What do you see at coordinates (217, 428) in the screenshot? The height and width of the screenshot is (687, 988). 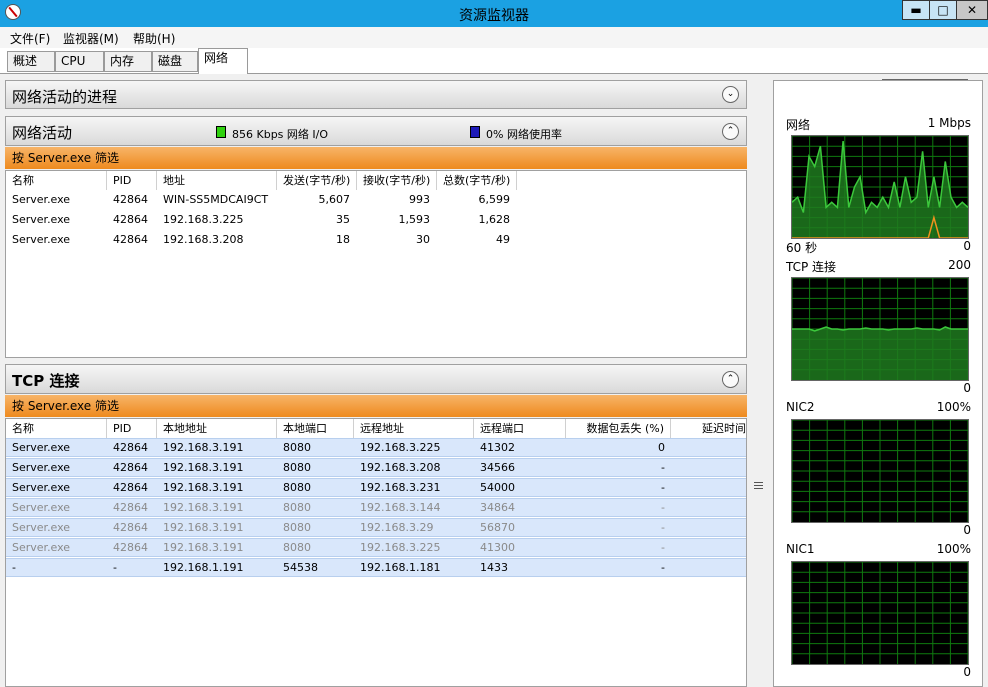 I see `column-header: 本地地址` at bounding box center [217, 428].